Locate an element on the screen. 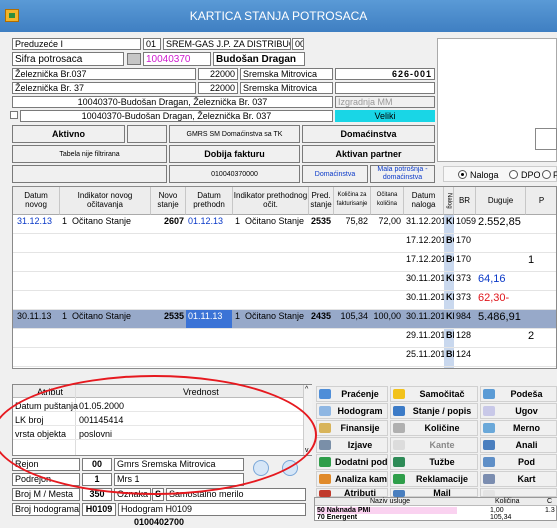 This screenshot has height=528, width=557. izjave-button: Izjave is located at coordinates (352, 445).